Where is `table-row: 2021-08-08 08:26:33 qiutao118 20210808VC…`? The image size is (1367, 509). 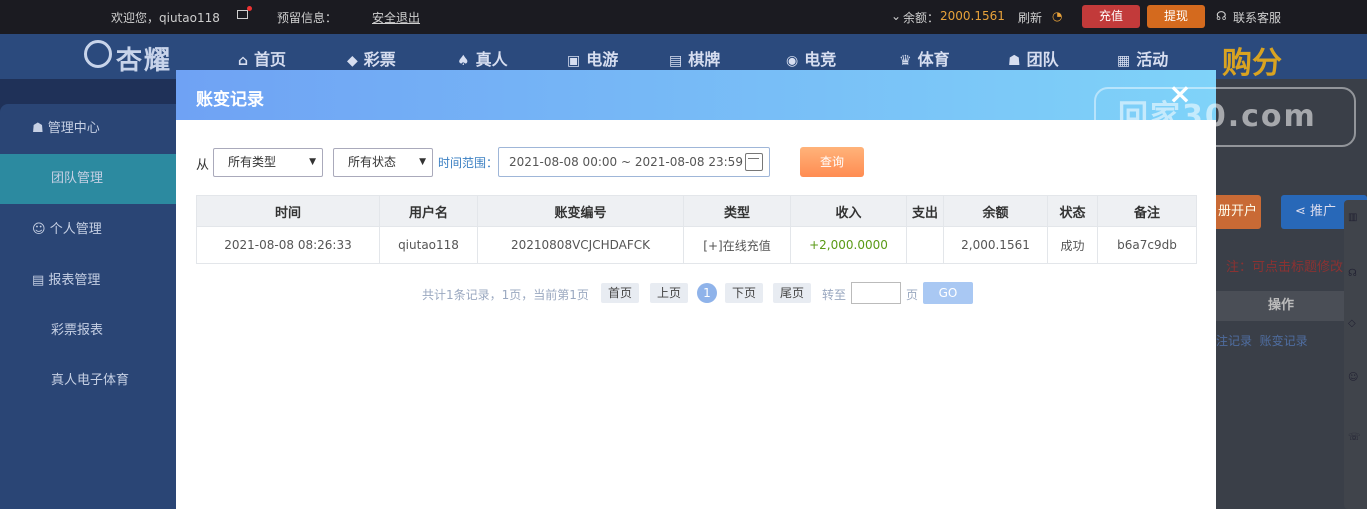
table-row: 2021-08-08 08:26:33 qiutao118 20210808VC… is located at coordinates (696, 245).